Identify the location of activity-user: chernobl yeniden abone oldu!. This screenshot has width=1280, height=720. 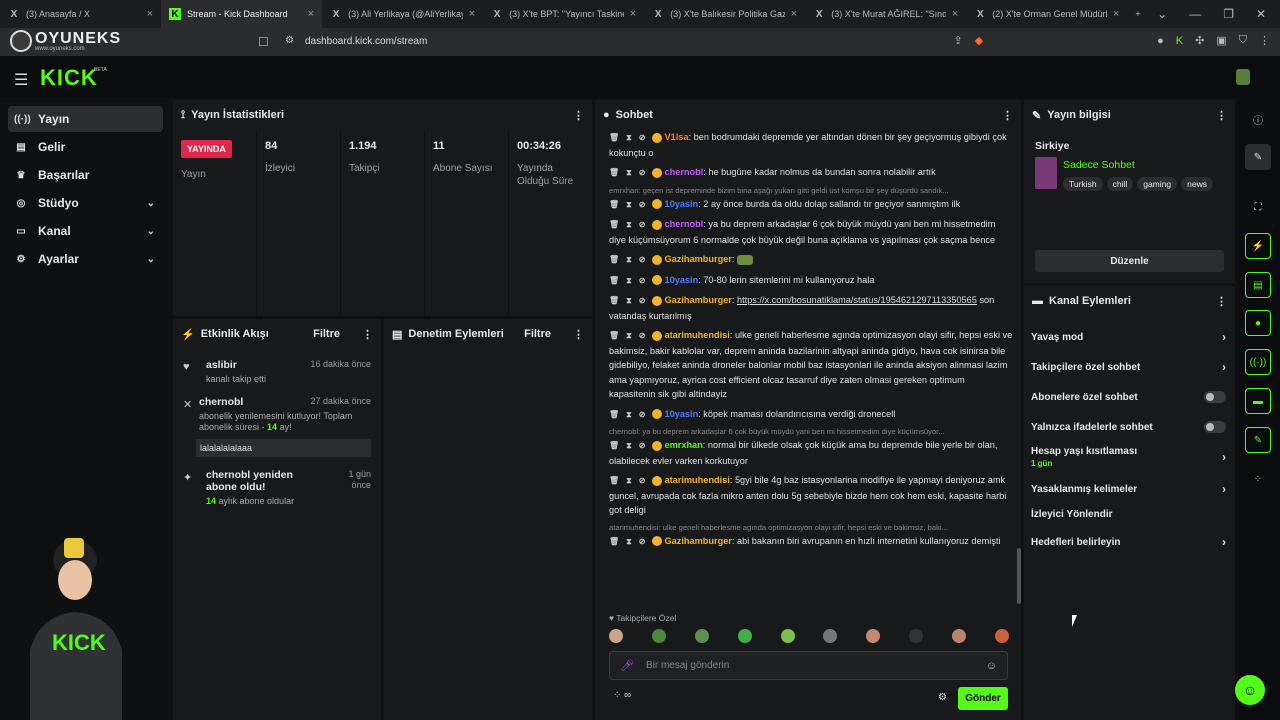
(266, 481).